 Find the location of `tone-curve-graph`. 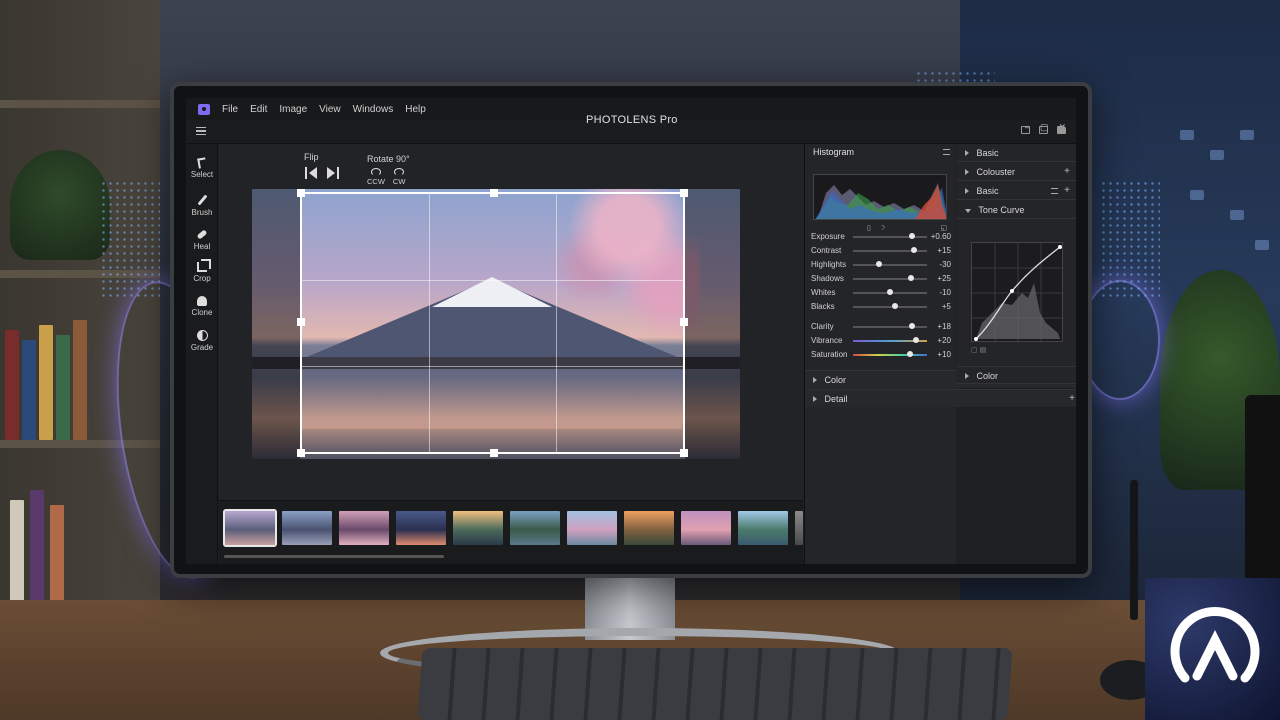

tone-curve-graph is located at coordinates (1017, 292).